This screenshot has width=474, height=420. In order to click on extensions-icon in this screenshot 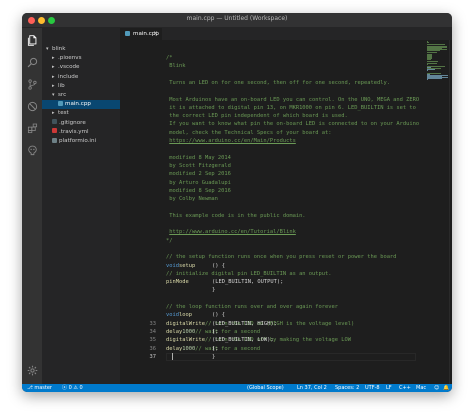, I will do `click(32, 128)`.